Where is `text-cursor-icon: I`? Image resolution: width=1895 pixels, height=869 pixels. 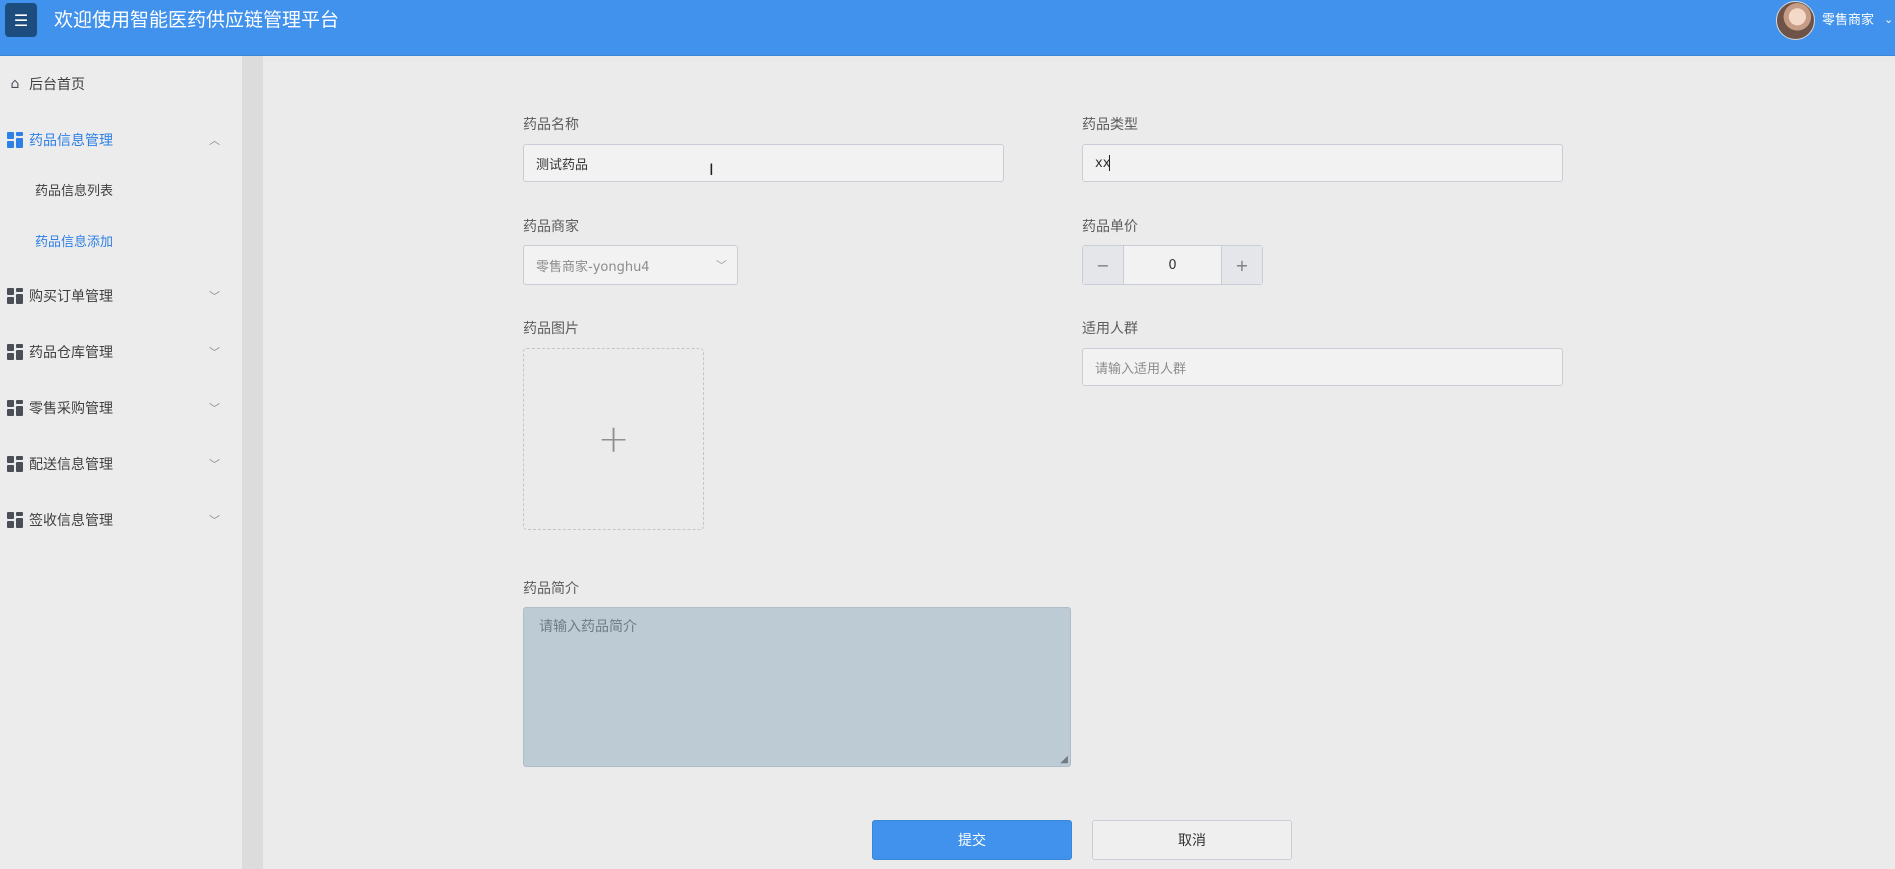
text-cursor-icon: I is located at coordinates (711, 169).